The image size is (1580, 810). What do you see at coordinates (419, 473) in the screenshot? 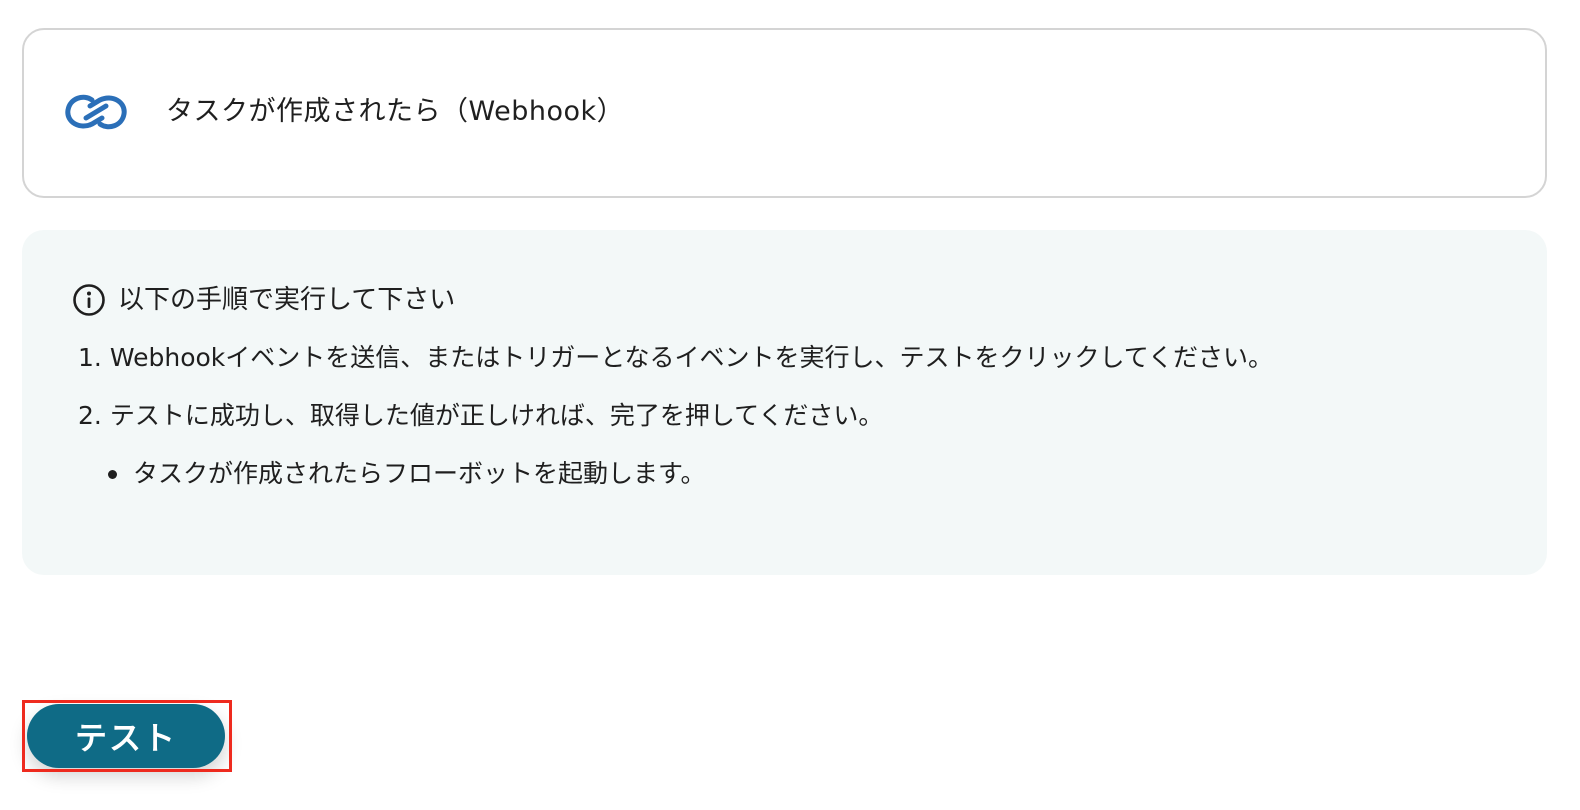
I see `bullet-text: タスクが作成されたらフローボットを起動します。` at bounding box center [419, 473].